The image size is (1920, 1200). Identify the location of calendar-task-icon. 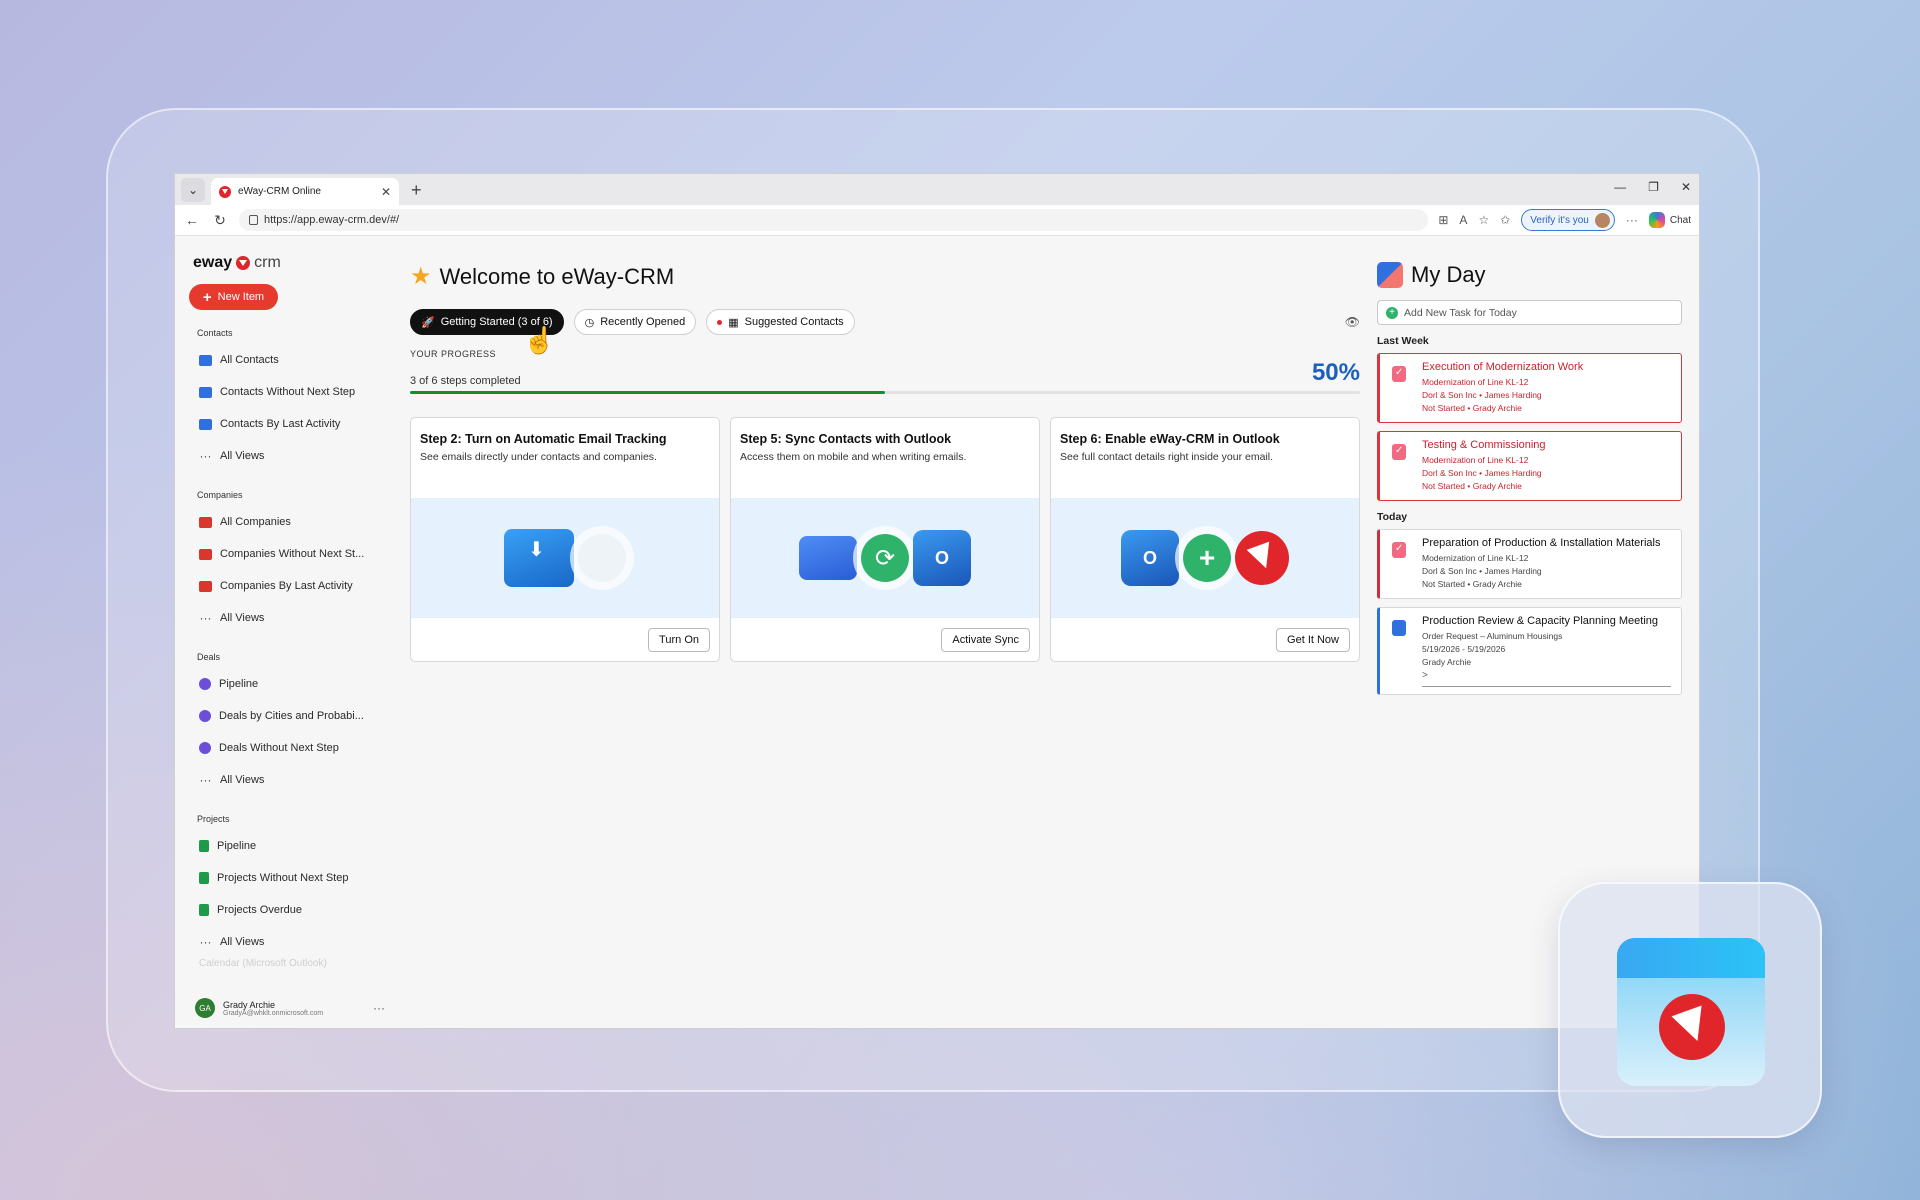
(1390, 275).